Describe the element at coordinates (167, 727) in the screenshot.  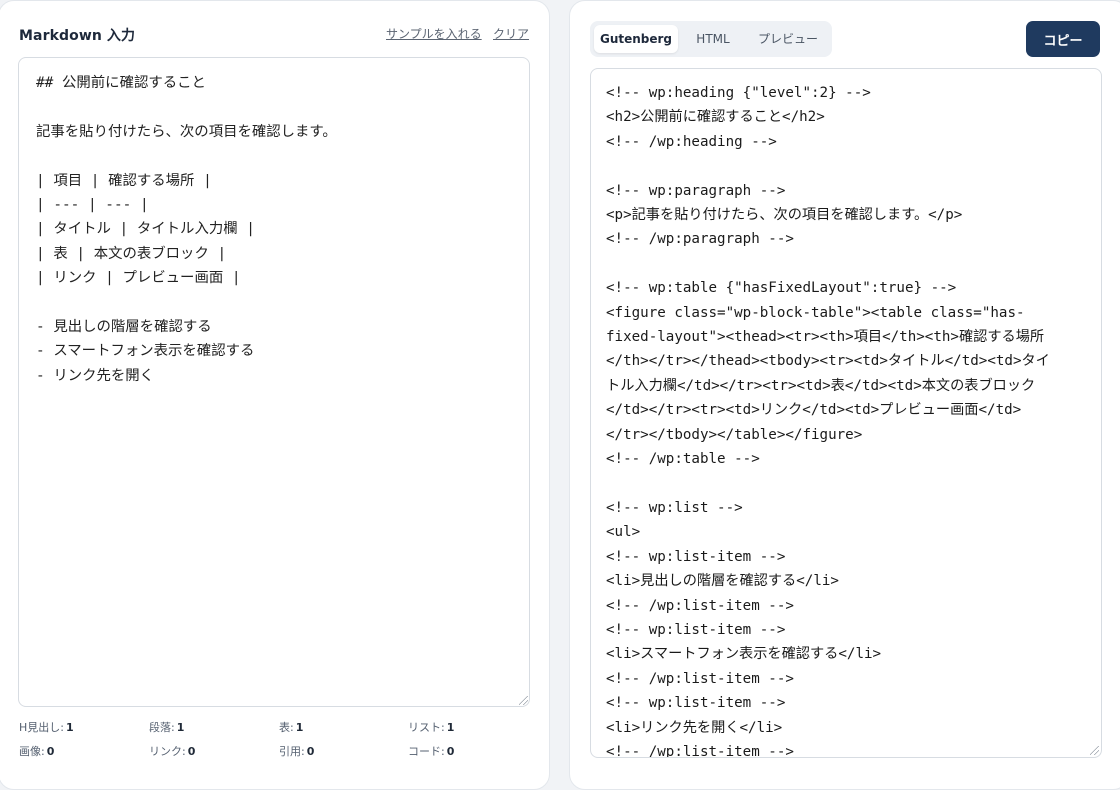
I see `stat-paragraphs: 段落: 1` at that location.